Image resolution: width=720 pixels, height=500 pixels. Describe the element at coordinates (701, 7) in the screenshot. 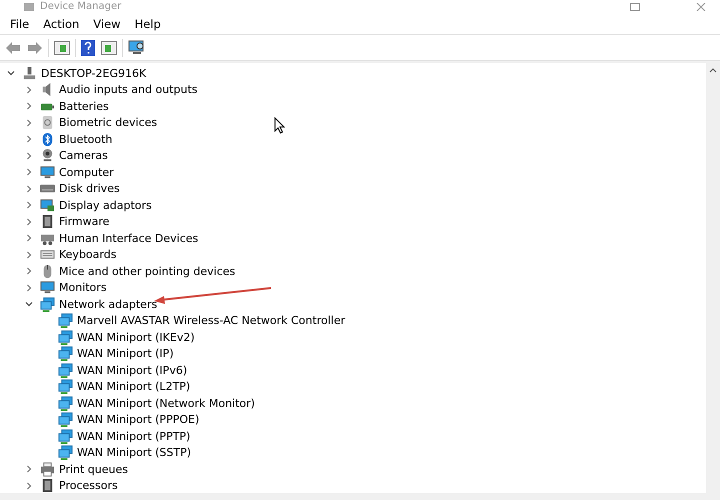

I see `close-icon` at that location.